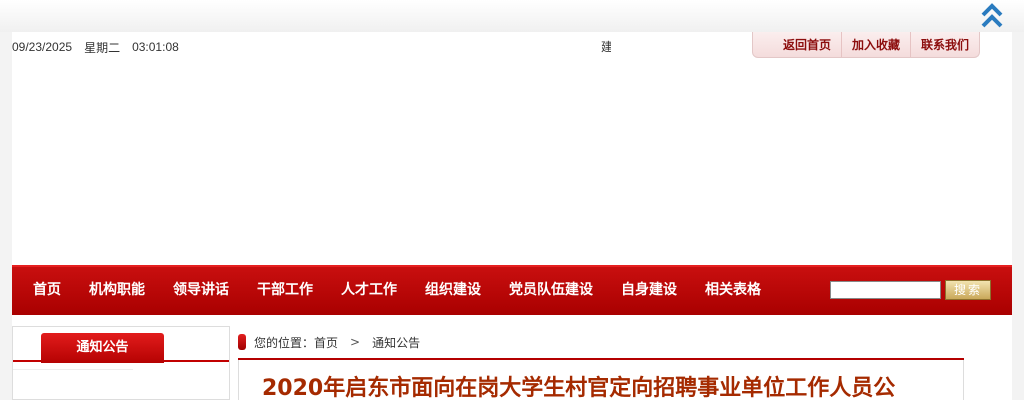  I want to click on nav-item-organization: 组织建设, so click(453, 291).